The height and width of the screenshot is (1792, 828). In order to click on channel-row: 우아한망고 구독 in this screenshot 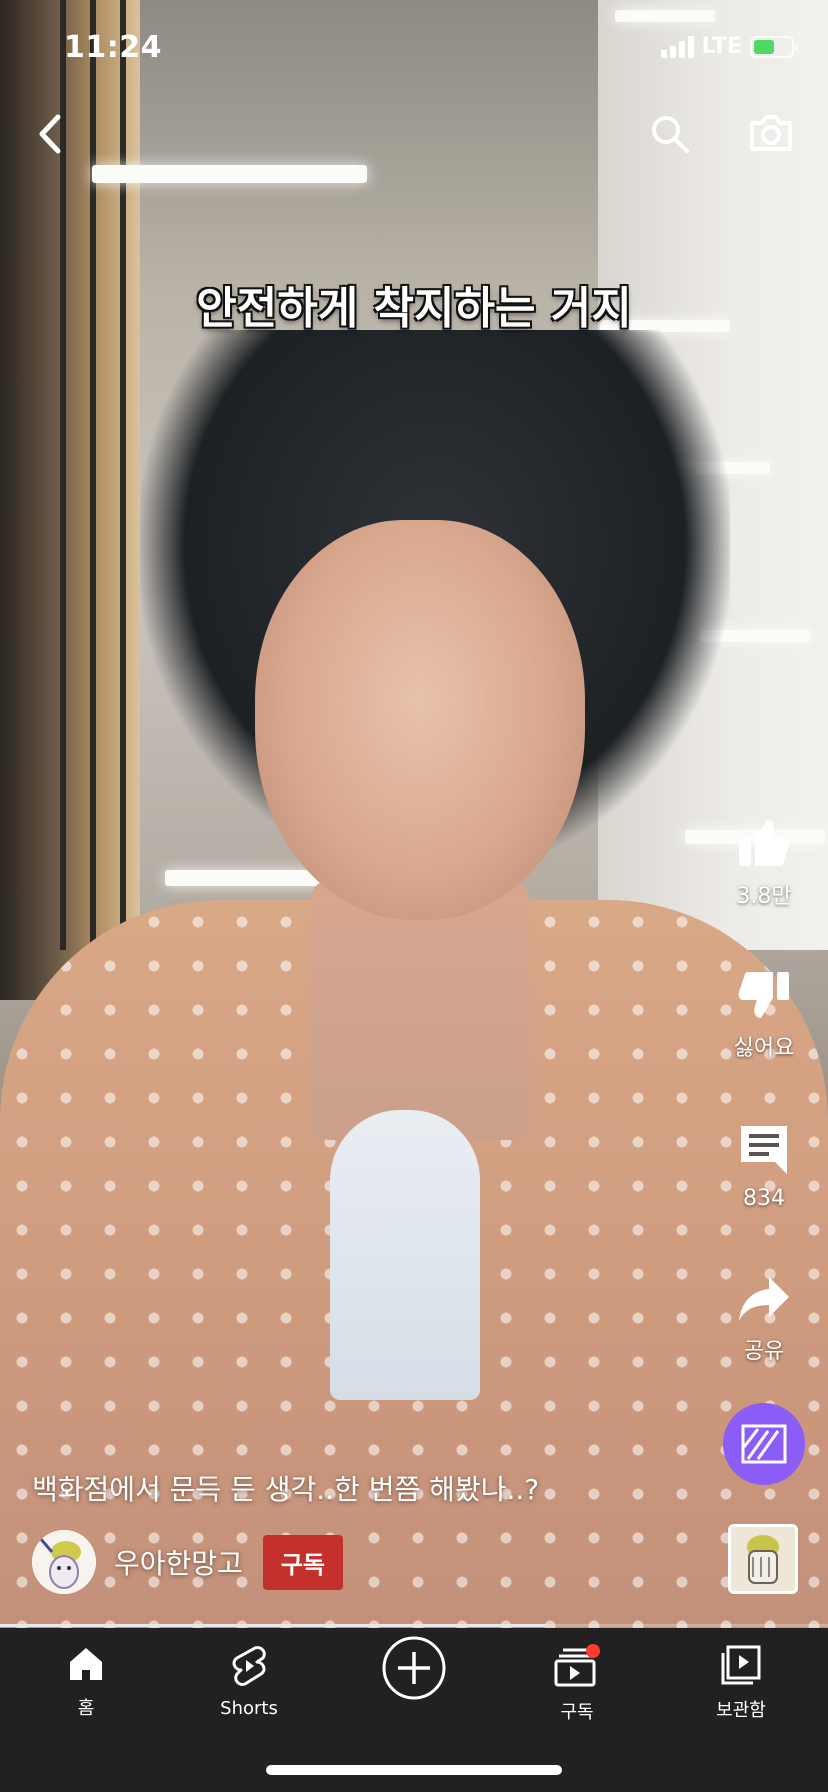, I will do `click(187, 1562)`.